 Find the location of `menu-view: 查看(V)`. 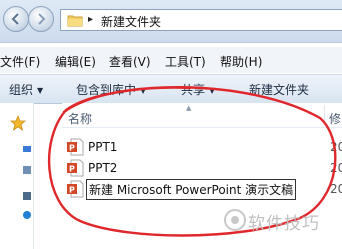

menu-view: 查看(V) is located at coordinates (130, 61).